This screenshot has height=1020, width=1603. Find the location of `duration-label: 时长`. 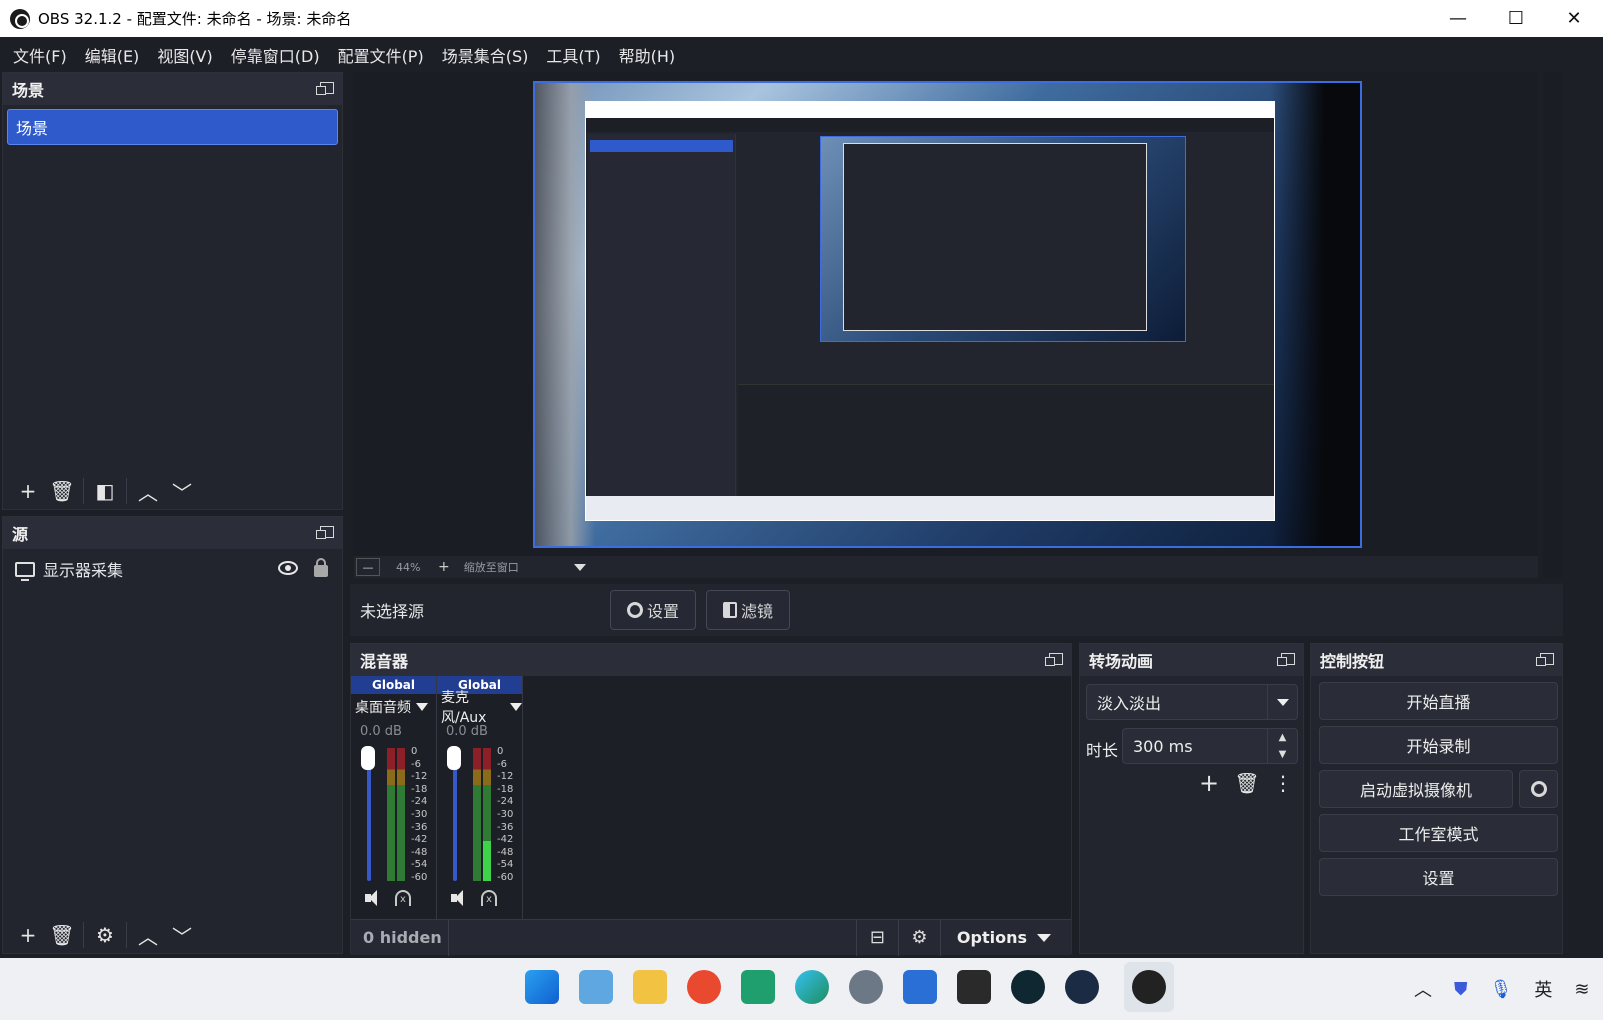

duration-label: 时长 is located at coordinates (1102, 750).